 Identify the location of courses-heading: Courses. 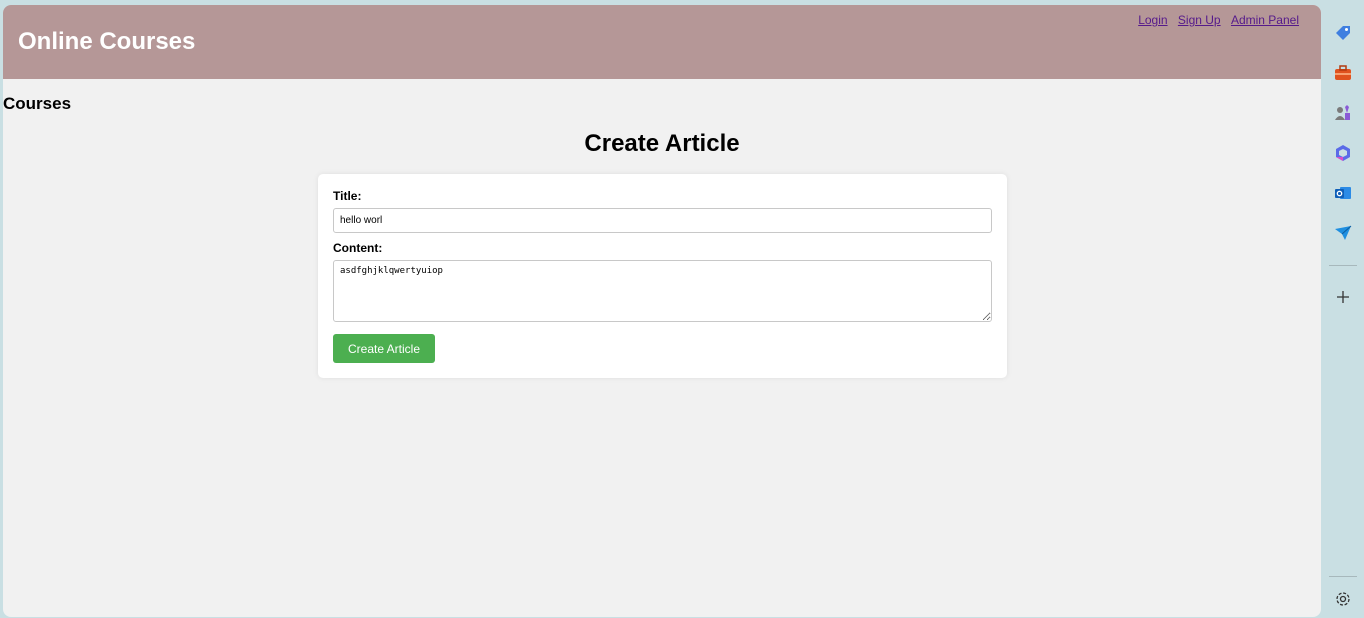
(37, 103).